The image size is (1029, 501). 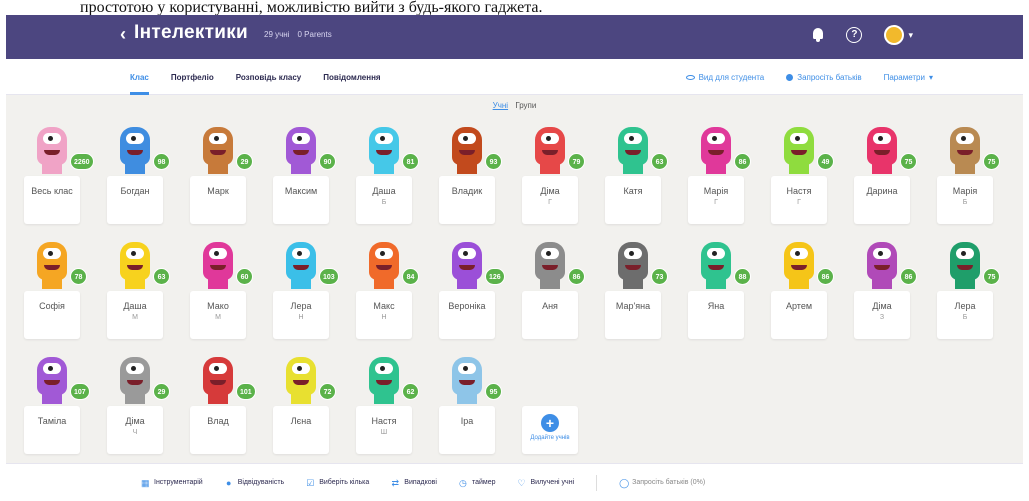 What do you see at coordinates (825, 161) in the screenshot?
I see `points-badge: 49` at bounding box center [825, 161].